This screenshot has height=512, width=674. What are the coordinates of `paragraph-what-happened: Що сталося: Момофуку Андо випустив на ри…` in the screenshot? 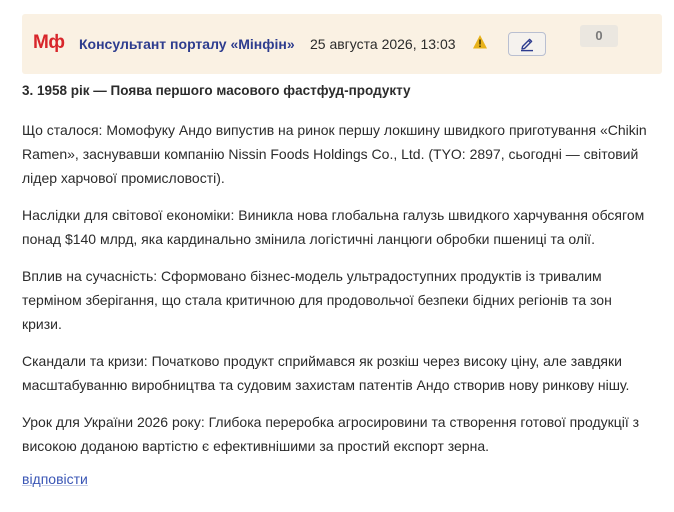 It's located at (334, 154).